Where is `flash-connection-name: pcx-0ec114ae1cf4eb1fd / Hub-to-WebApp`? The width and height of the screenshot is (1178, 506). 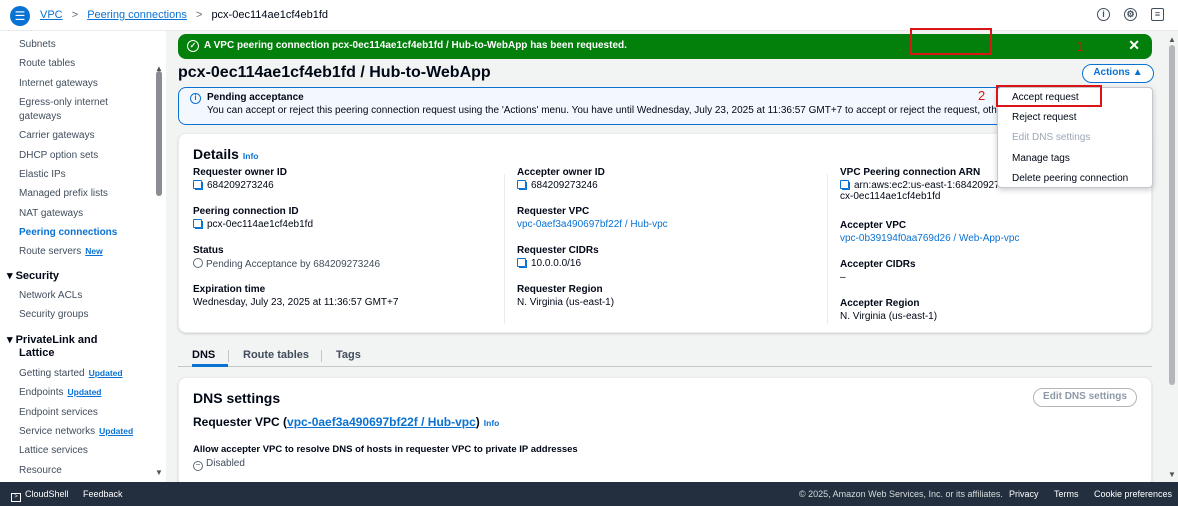
flash-connection-name: pcx-0ec114ae1cf4eb1fd / Hub-to-WebApp is located at coordinates (429, 45).